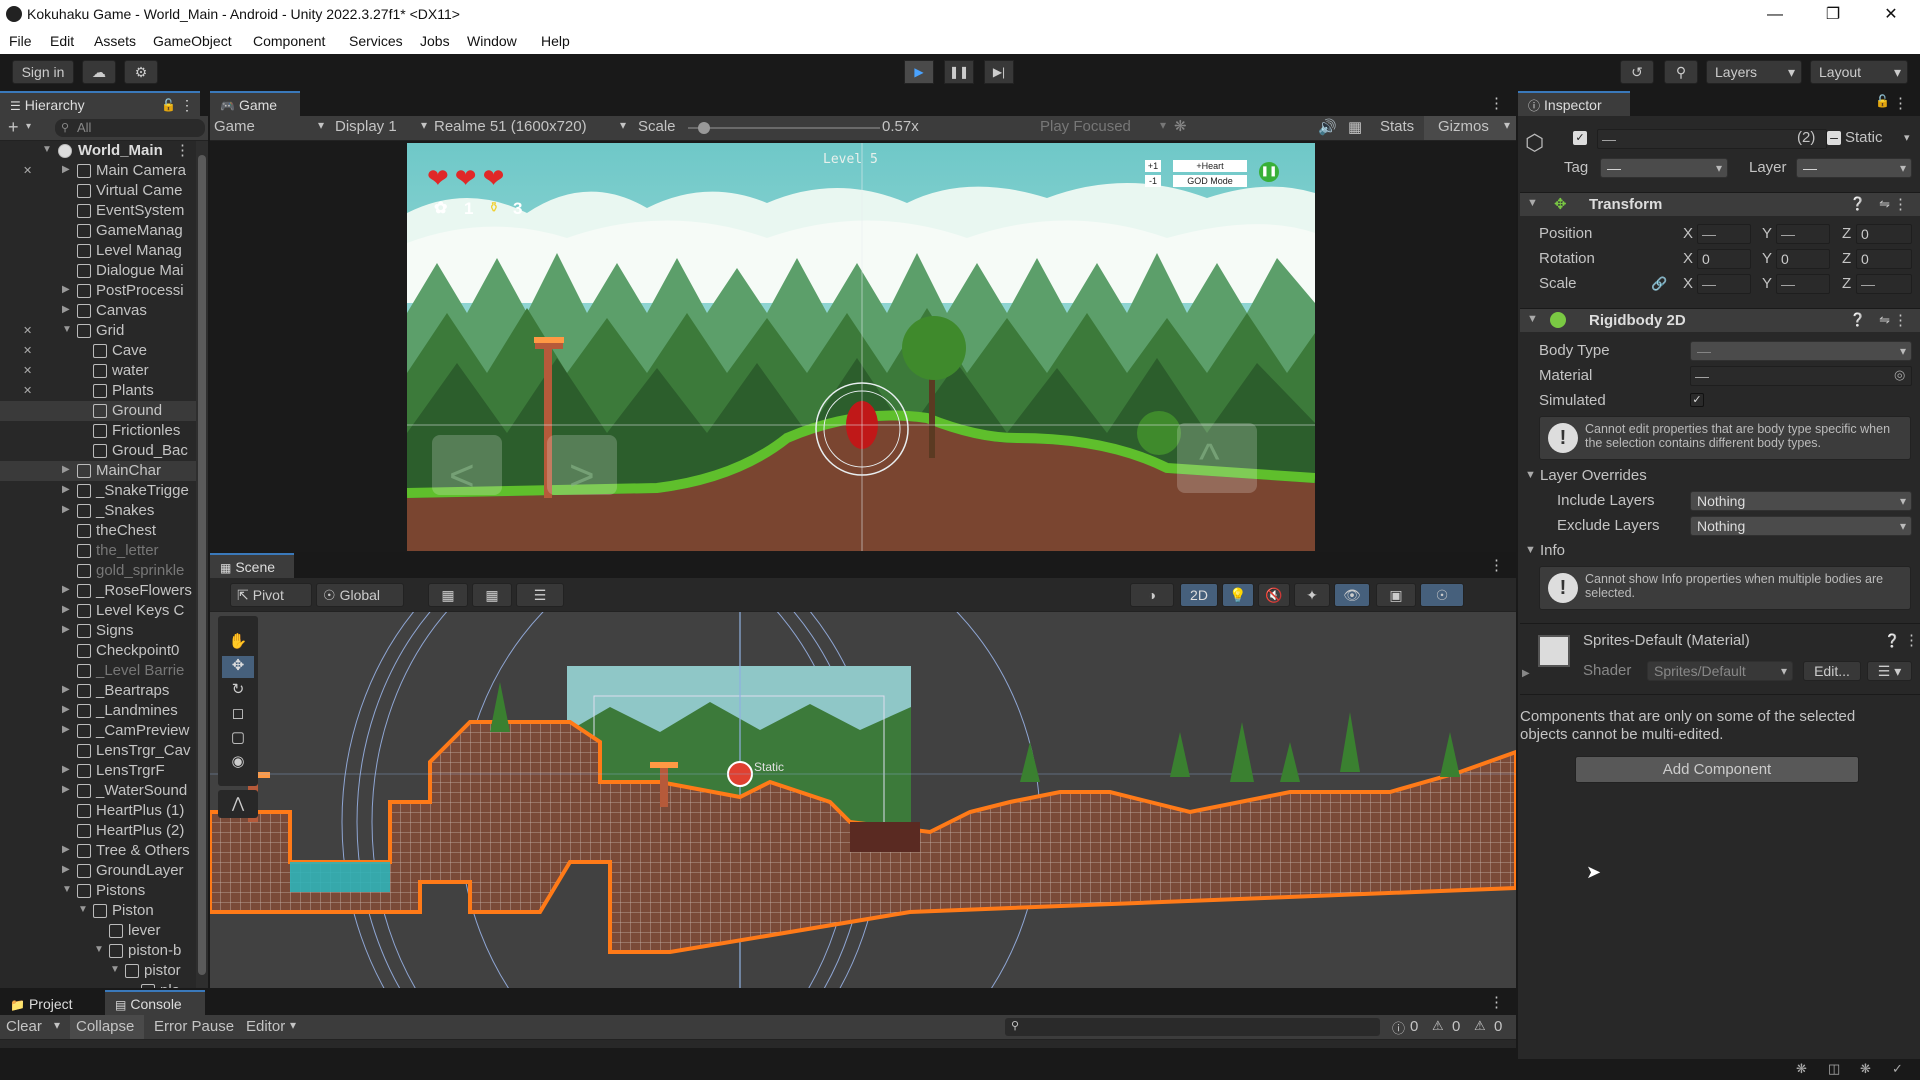 Image resolution: width=1920 pixels, height=1080 pixels. I want to click on hierarchy-item: ▶ Signs, so click(98, 631).